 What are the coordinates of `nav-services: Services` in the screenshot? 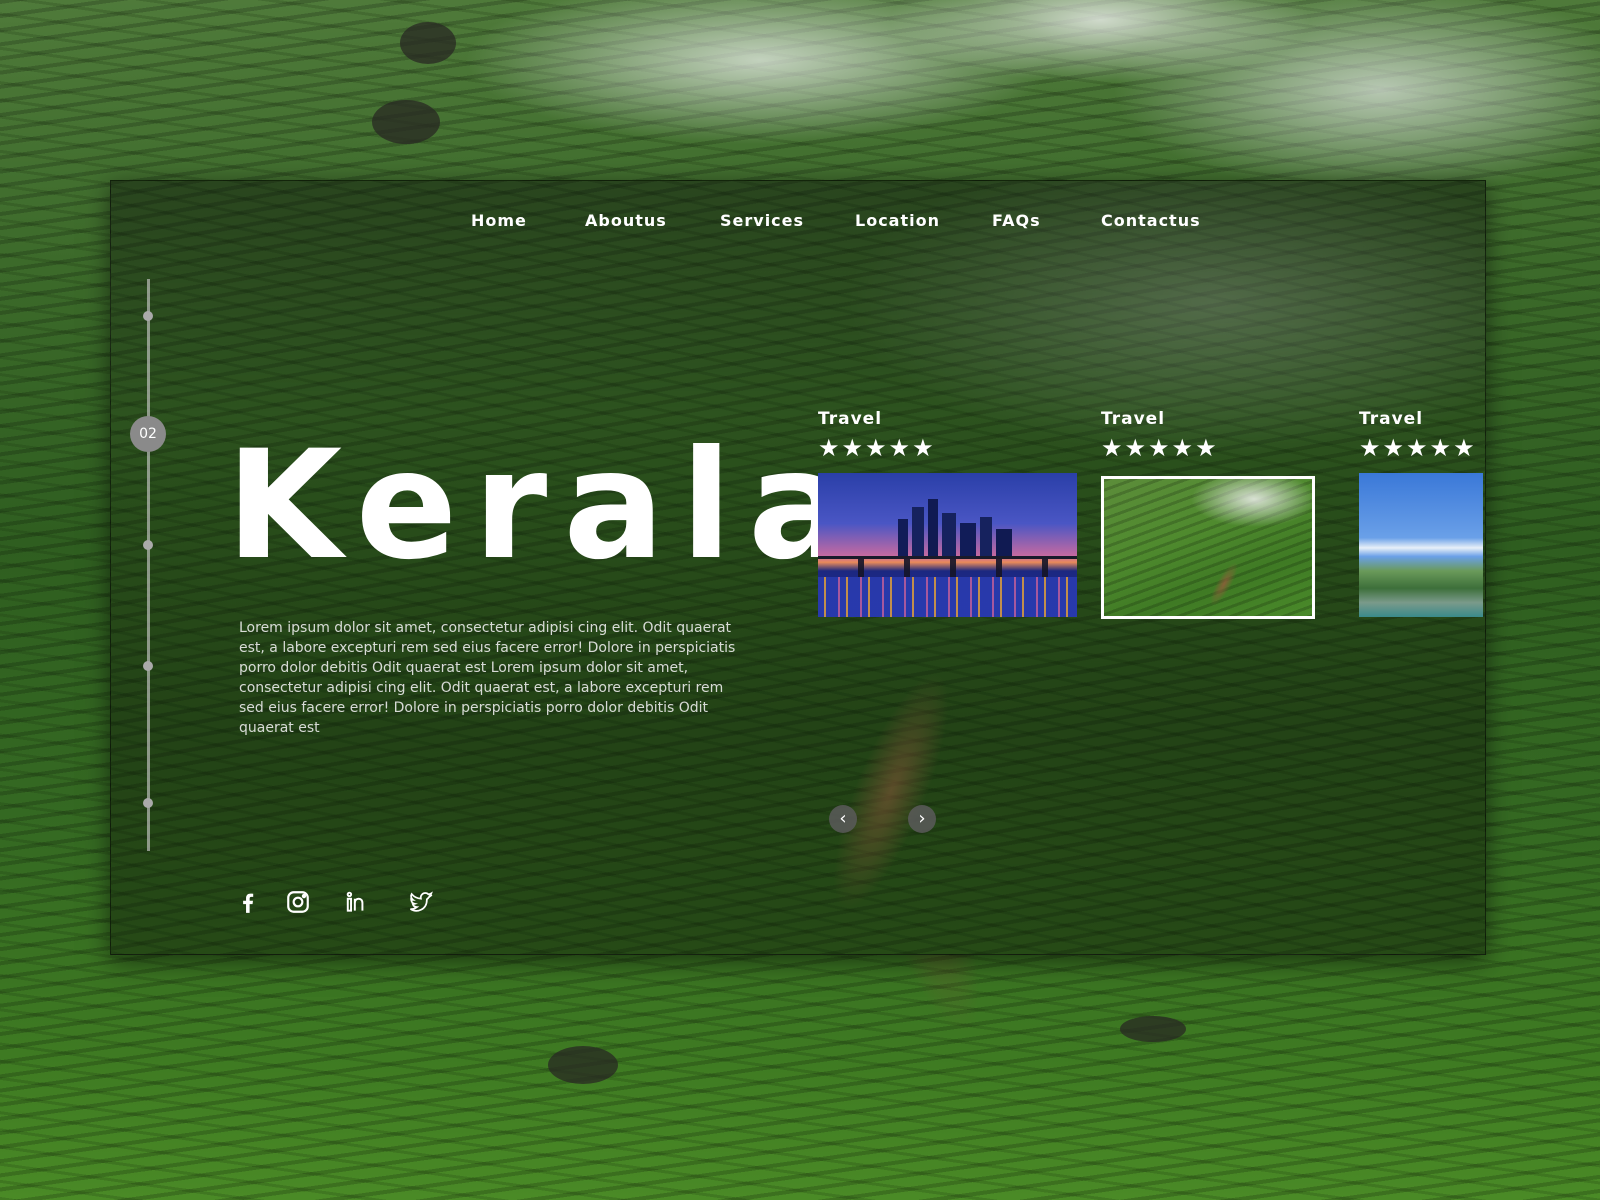 It's located at (762, 220).